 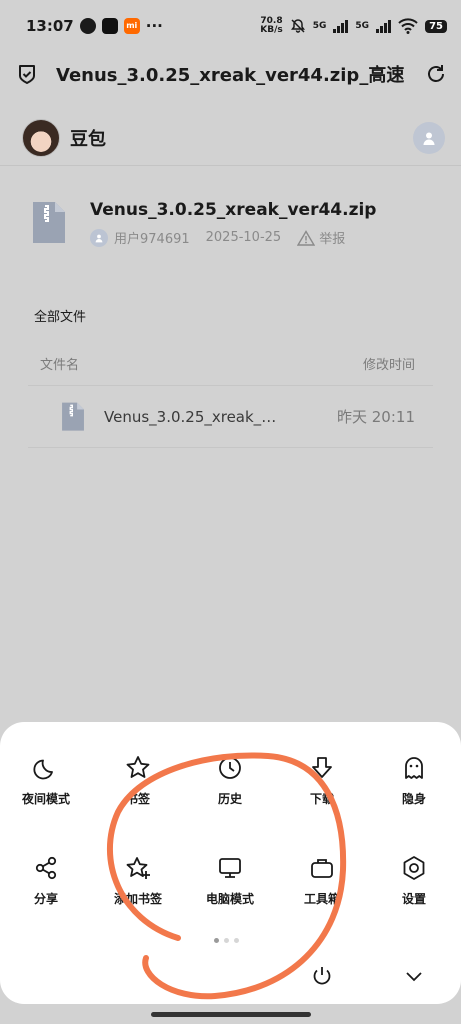 What do you see at coordinates (46, 786) in the screenshot?
I see `menu-night-mode: 夜间模式` at bounding box center [46, 786].